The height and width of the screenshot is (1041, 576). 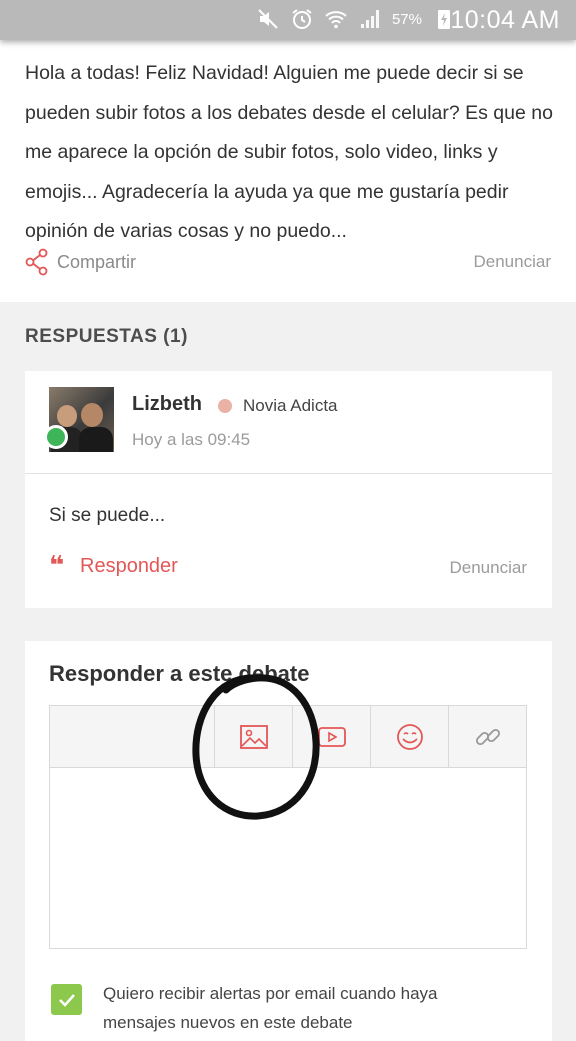 I want to click on image-icon, so click(x=253, y=736).